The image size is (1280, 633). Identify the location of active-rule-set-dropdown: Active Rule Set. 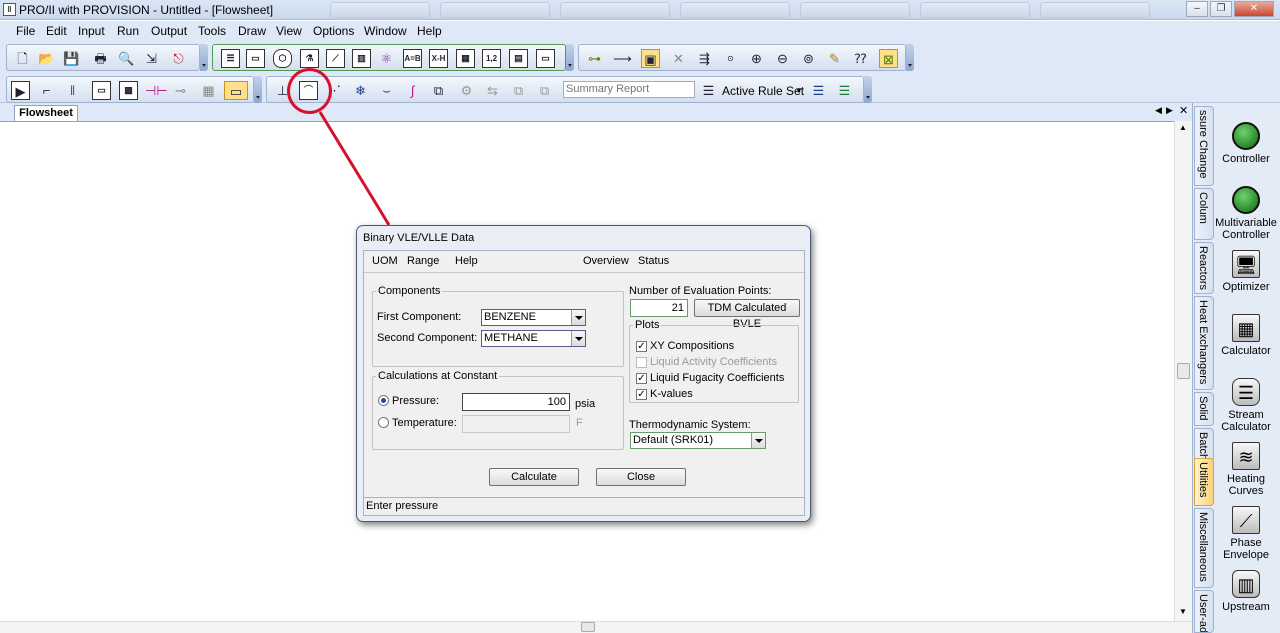
(763, 91).